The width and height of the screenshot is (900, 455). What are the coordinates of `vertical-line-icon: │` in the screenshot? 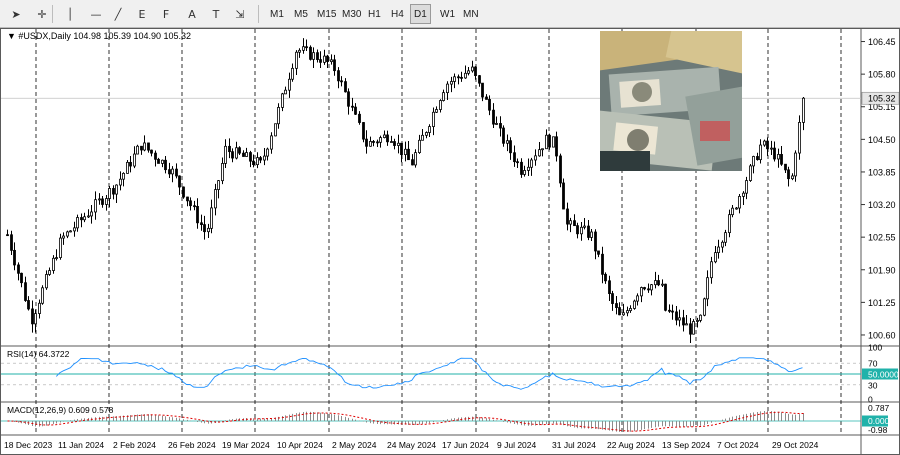 It's located at (70, 14).